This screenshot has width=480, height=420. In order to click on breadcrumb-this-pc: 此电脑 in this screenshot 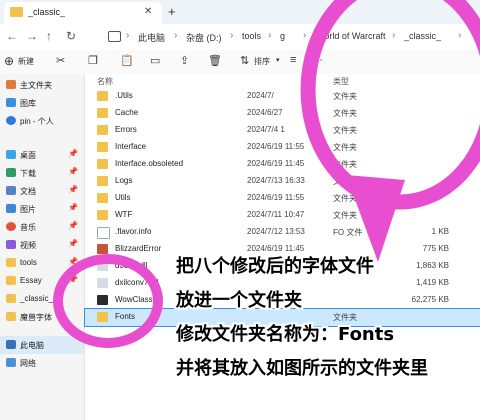, I will do `click(151, 37)`.